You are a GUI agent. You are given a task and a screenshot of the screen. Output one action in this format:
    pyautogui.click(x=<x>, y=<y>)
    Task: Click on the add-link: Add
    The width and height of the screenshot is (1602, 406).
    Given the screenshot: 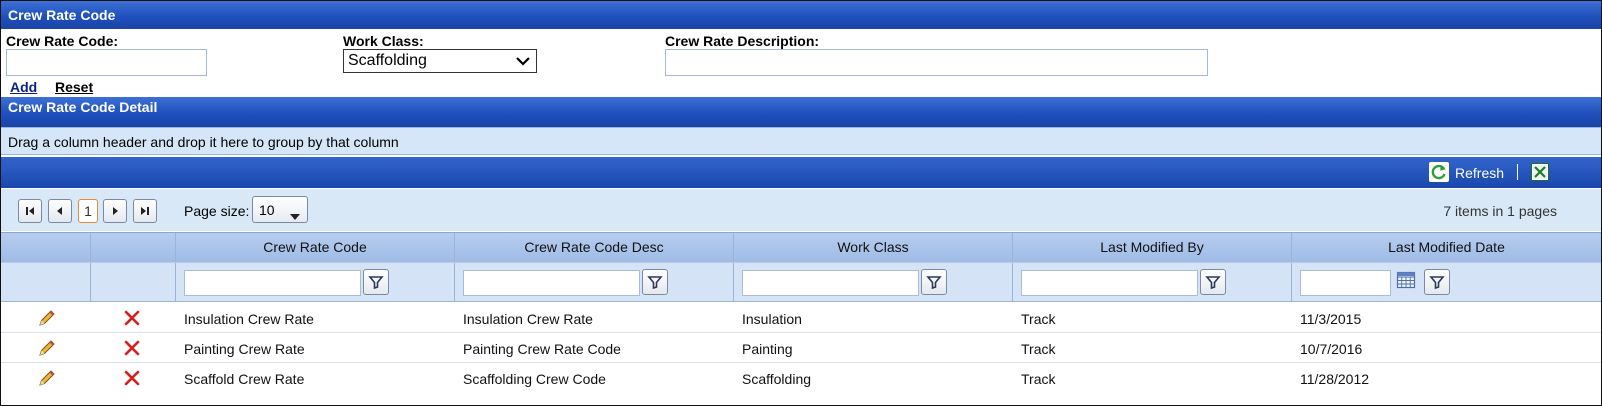 What is the action you would take?
    pyautogui.click(x=23, y=87)
    